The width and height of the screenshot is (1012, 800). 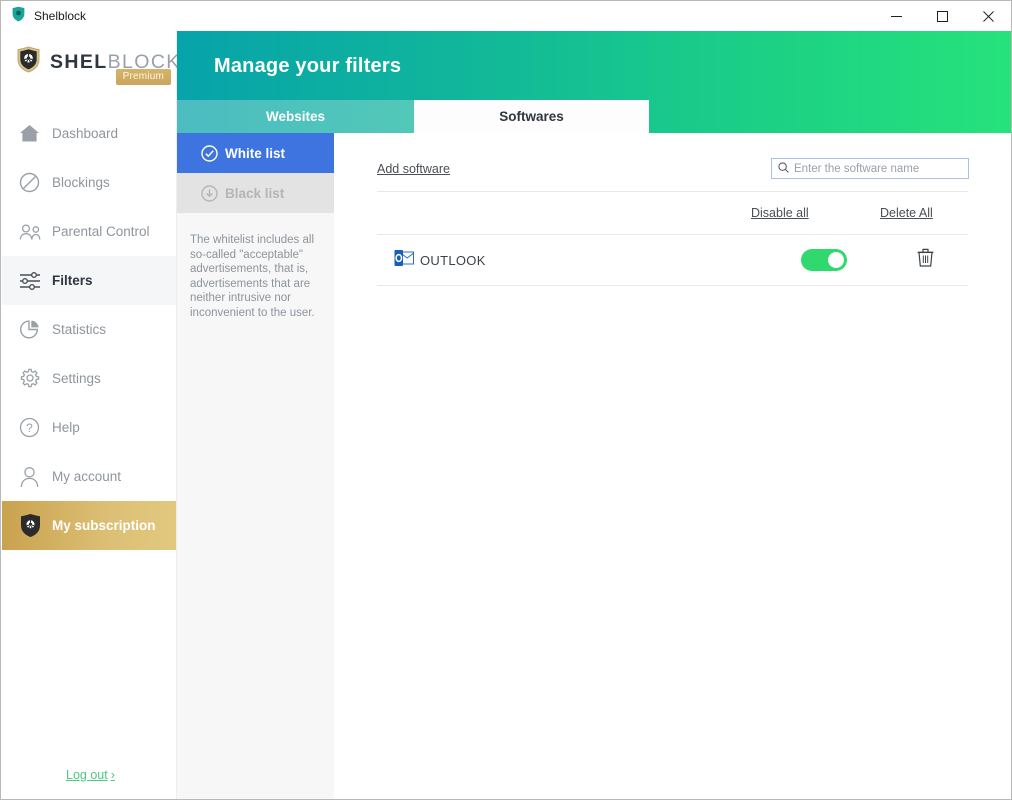 I want to click on sidebar-item-statistics: Statistics, so click(x=89, y=329).